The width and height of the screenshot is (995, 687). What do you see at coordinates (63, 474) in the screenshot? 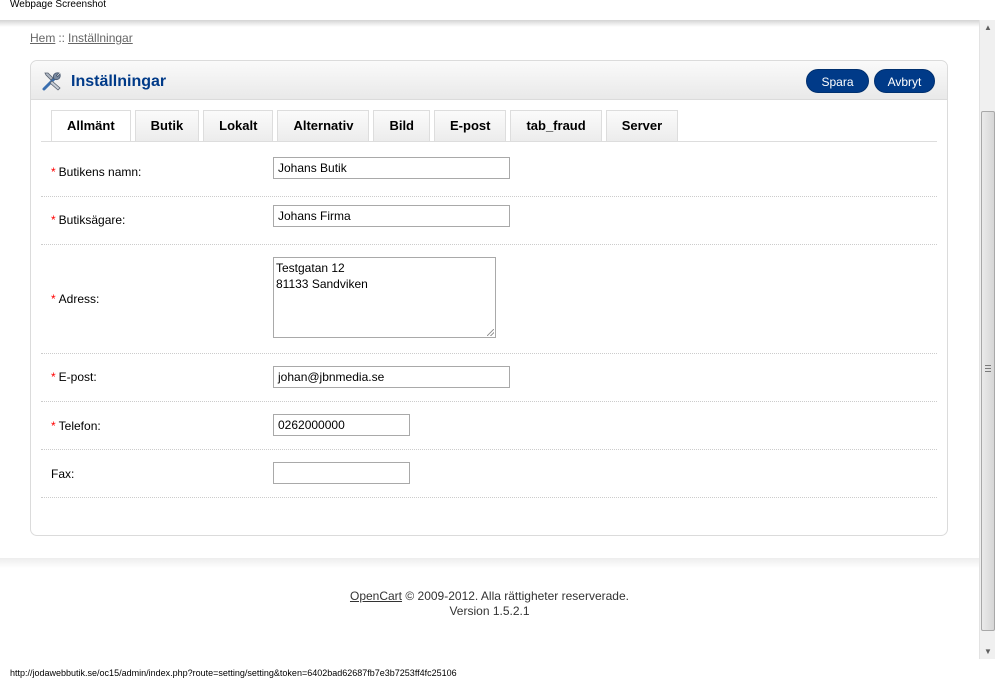
I see `fax-label: Fax:` at bounding box center [63, 474].